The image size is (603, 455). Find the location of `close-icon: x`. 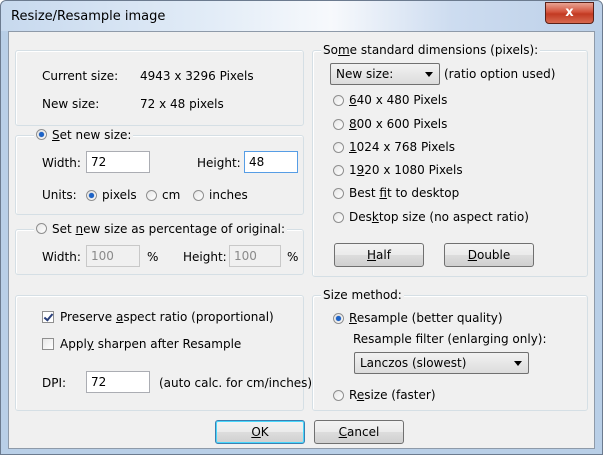

close-icon: x is located at coordinates (569, 12).